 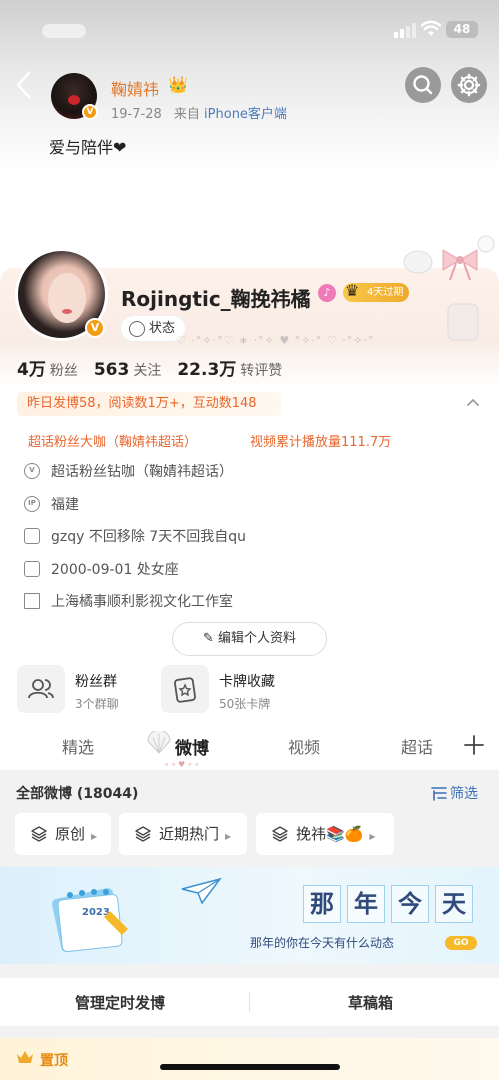 I want to click on post-actions-bar: 管理定时发博 草稿箱, so click(x=249, y=1002).